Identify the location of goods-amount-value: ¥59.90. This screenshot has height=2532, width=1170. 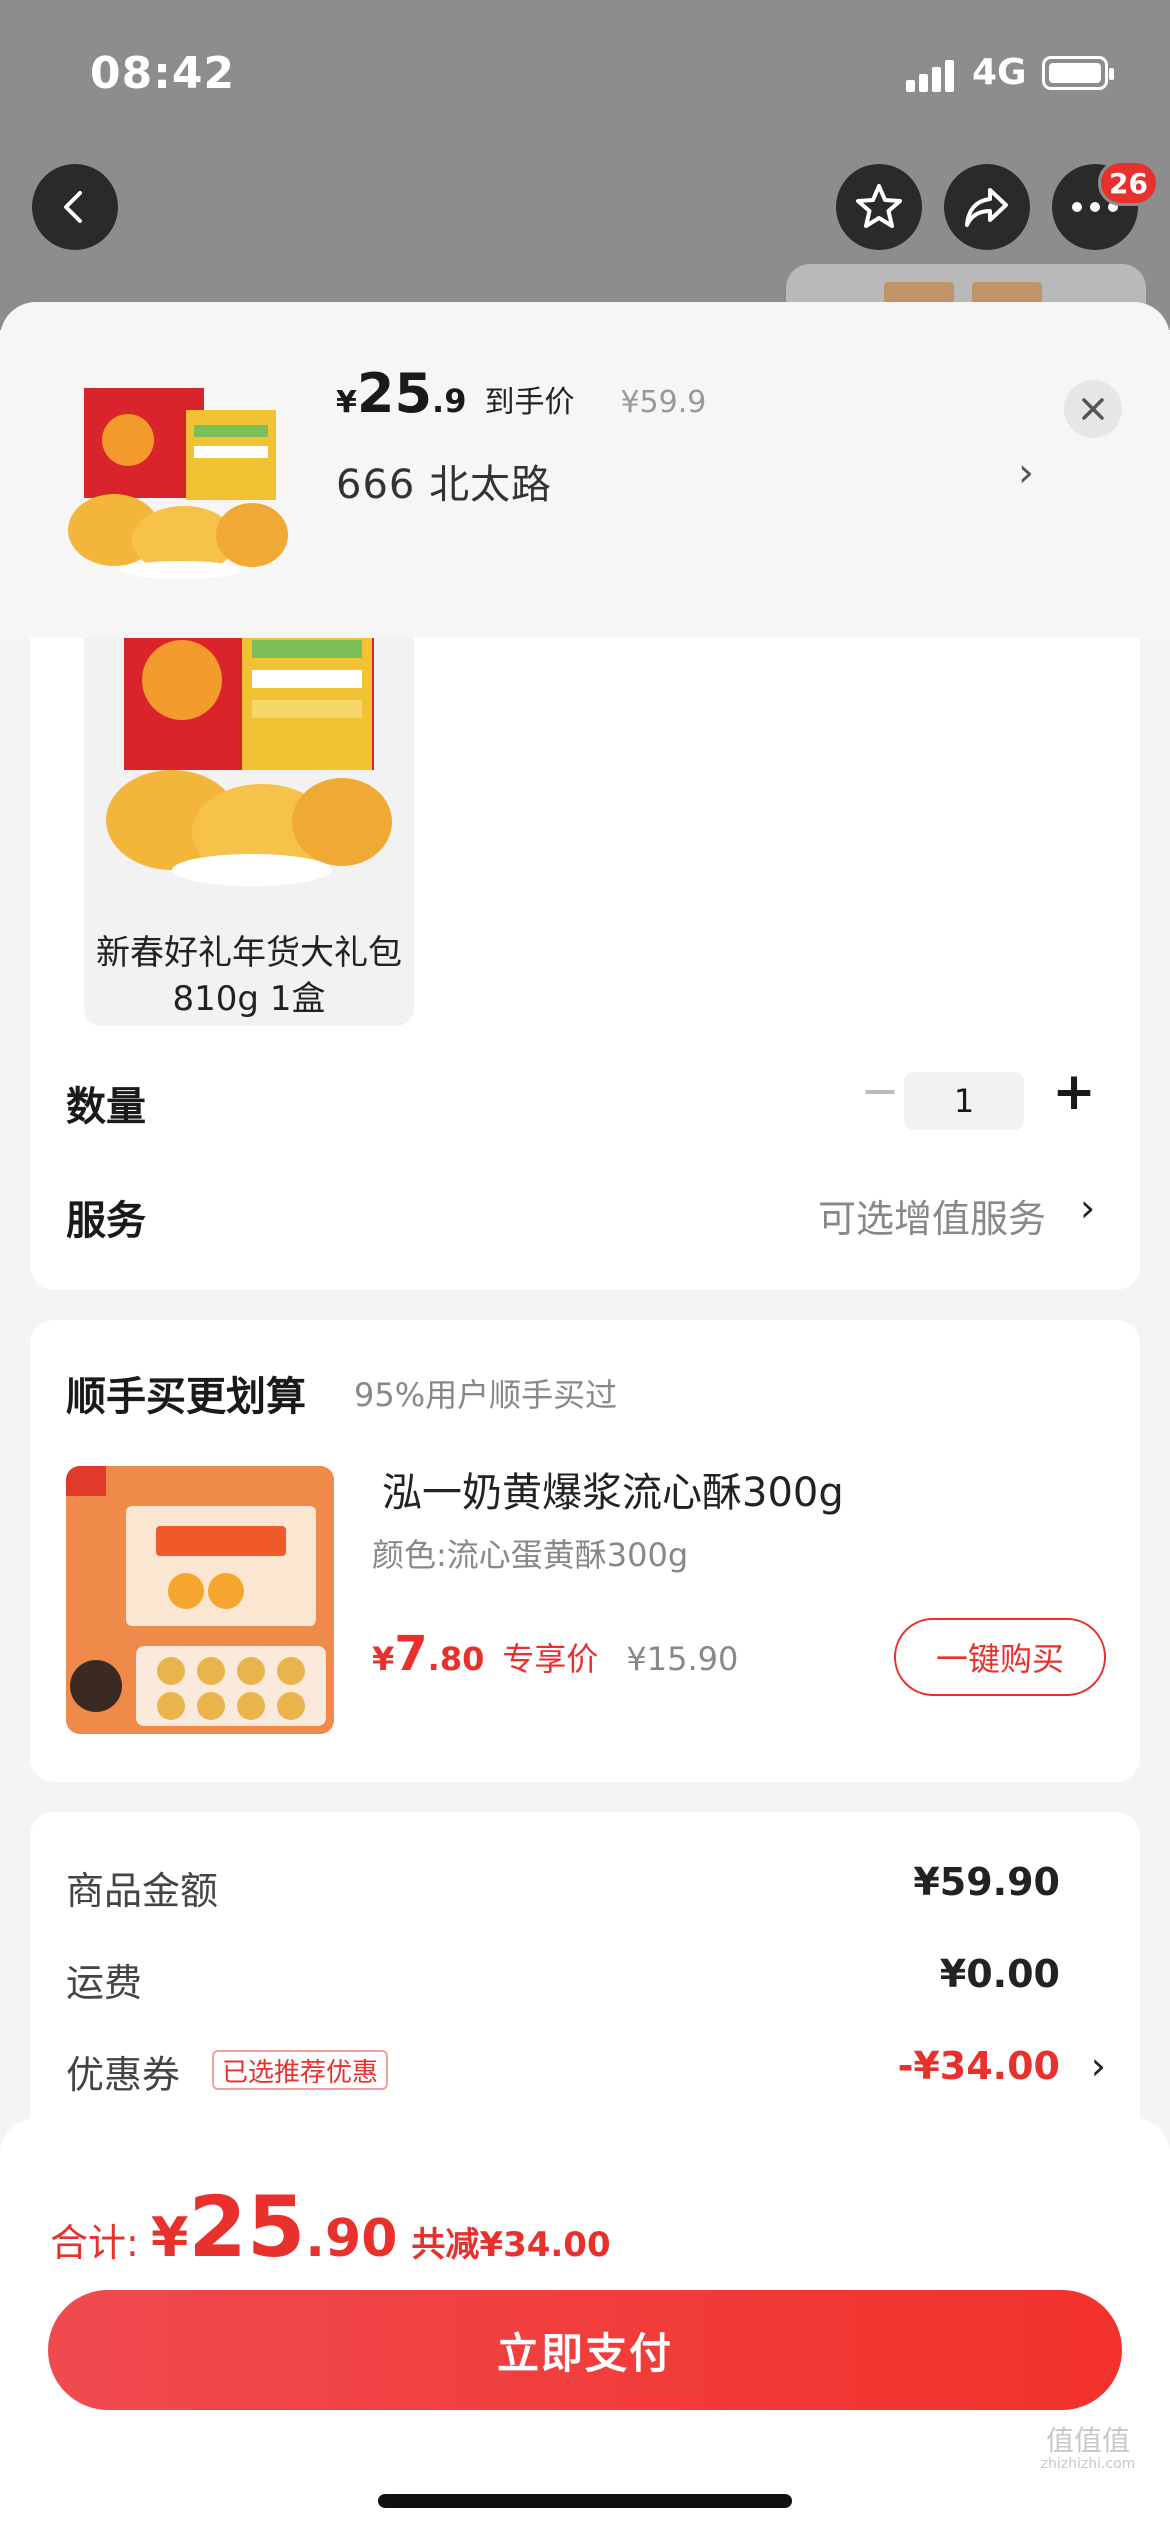
(986, 1882).